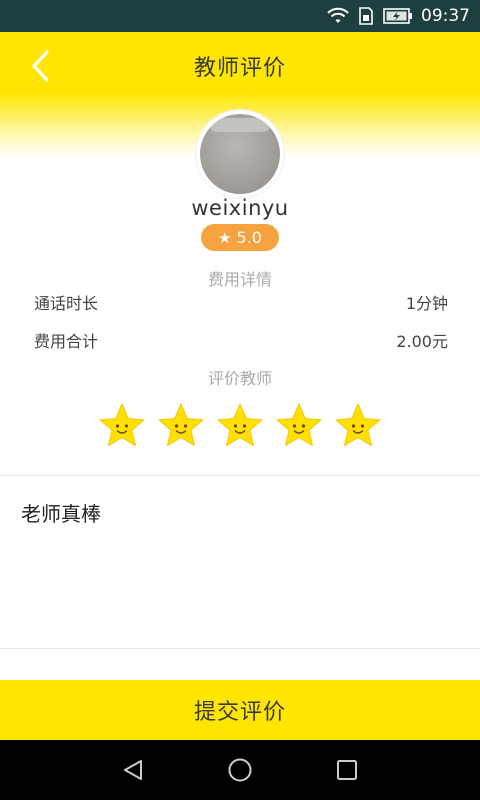  Describe the element at coordinates (239, 279) in the screenshot. I see `fee-section-label: 费用详情` at that location.